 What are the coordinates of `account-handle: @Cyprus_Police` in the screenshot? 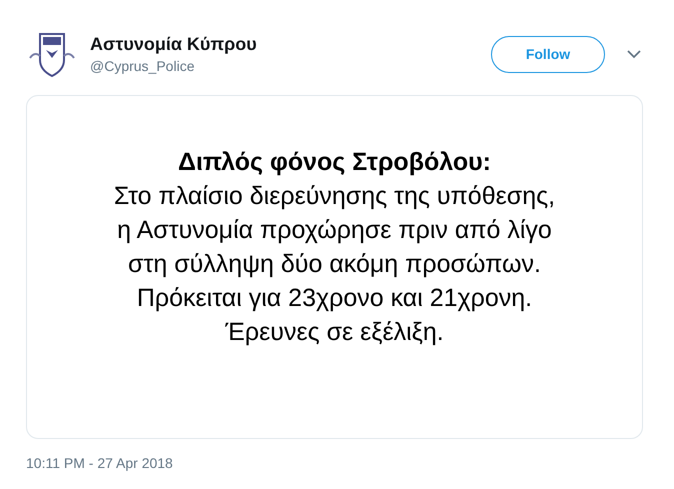 It's located at (290, 66).